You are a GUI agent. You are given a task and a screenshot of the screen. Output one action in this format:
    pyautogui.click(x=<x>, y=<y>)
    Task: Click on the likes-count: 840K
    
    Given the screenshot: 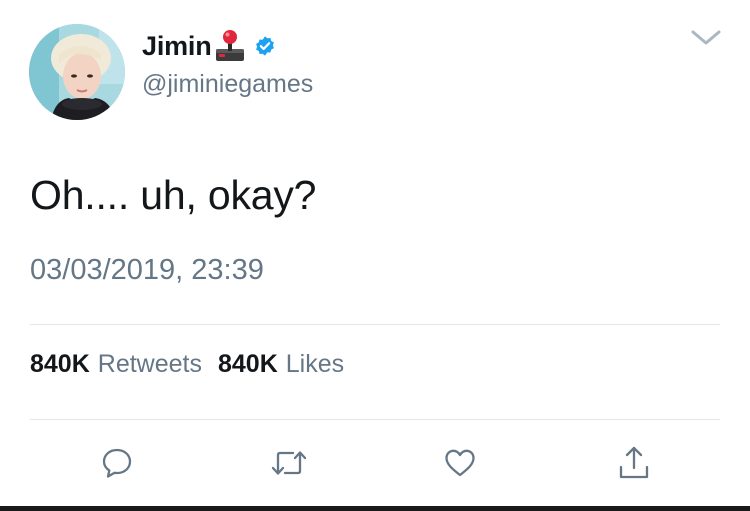 What is the action you would take?
    pyautogui.click(x=247, y=364)
    